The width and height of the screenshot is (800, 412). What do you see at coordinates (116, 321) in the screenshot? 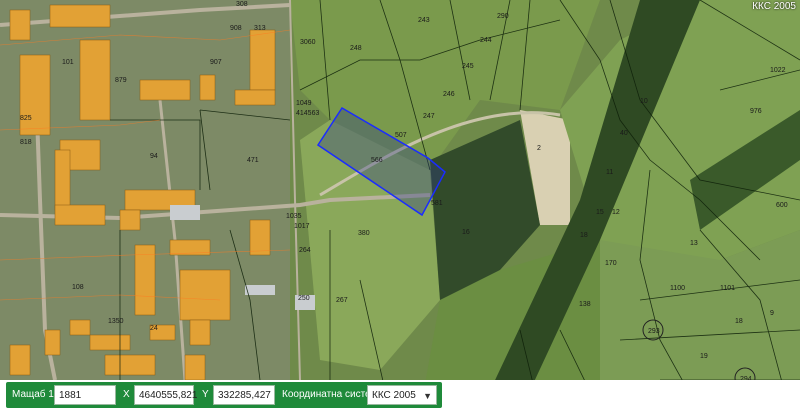
I see `parcel-number-1350: 1350` at bounding box center [116, 321].